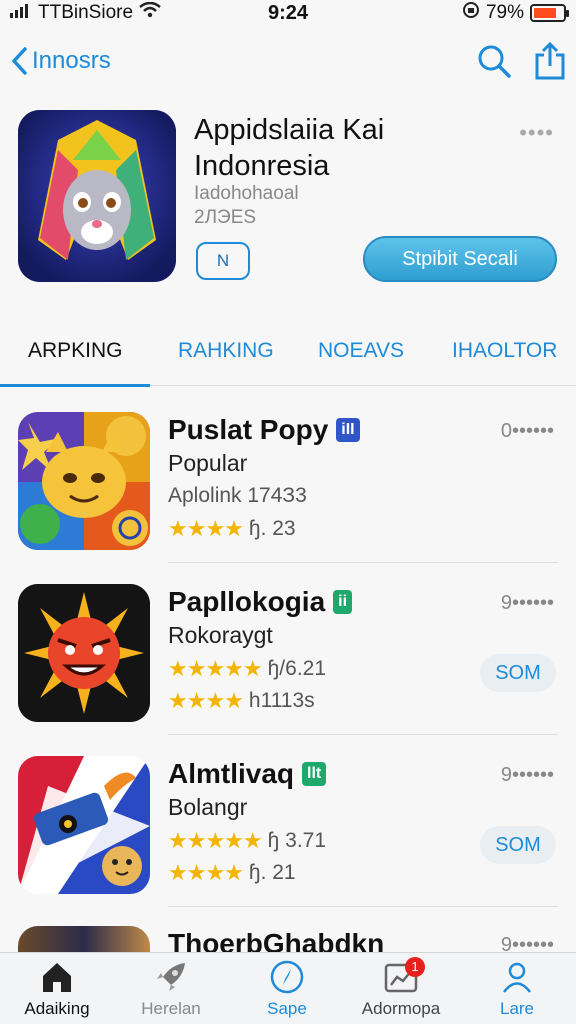 The image size is (576, 1024). I want to click on tabbar-label: Herelan, so click(171, 1008).